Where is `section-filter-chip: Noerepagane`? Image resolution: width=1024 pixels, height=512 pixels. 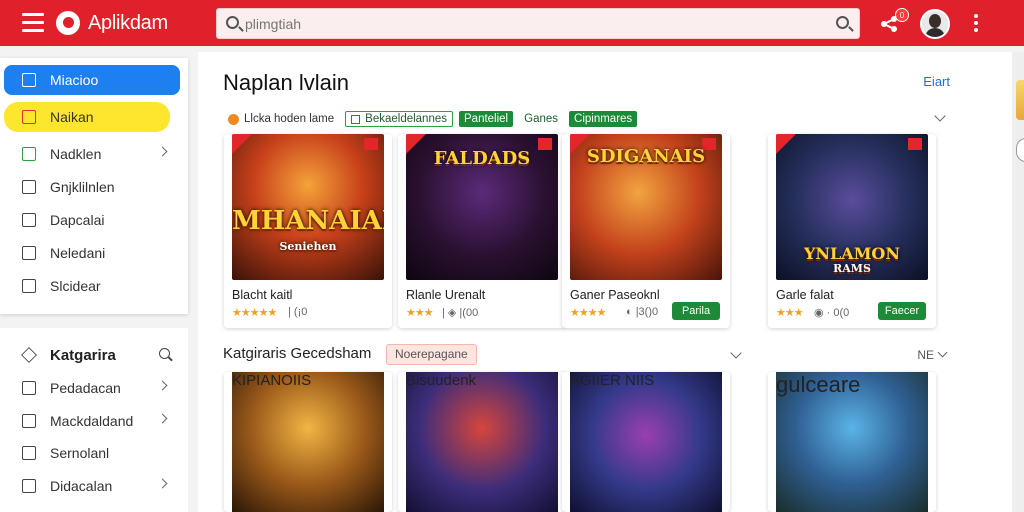 section-filter-chip: Noerepagane is located at coordinates (431, 354).